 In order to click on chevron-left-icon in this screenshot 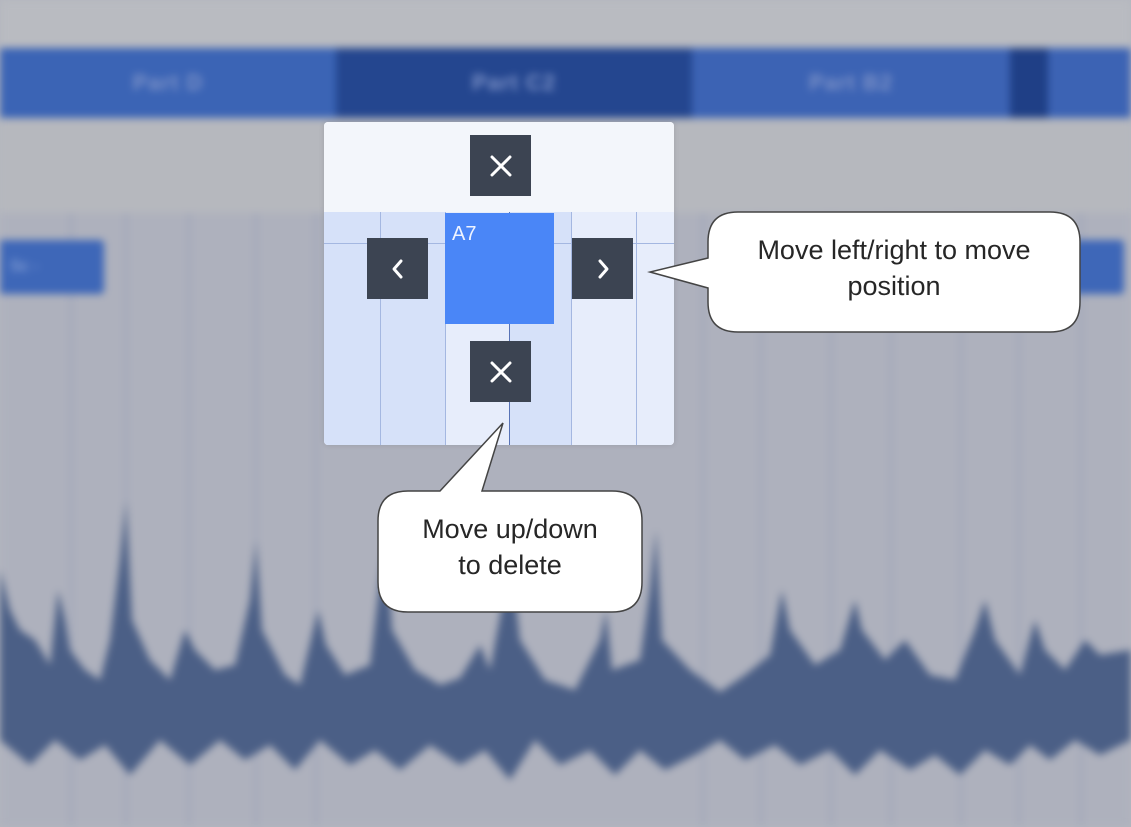, I will do `click(397, 268)`.